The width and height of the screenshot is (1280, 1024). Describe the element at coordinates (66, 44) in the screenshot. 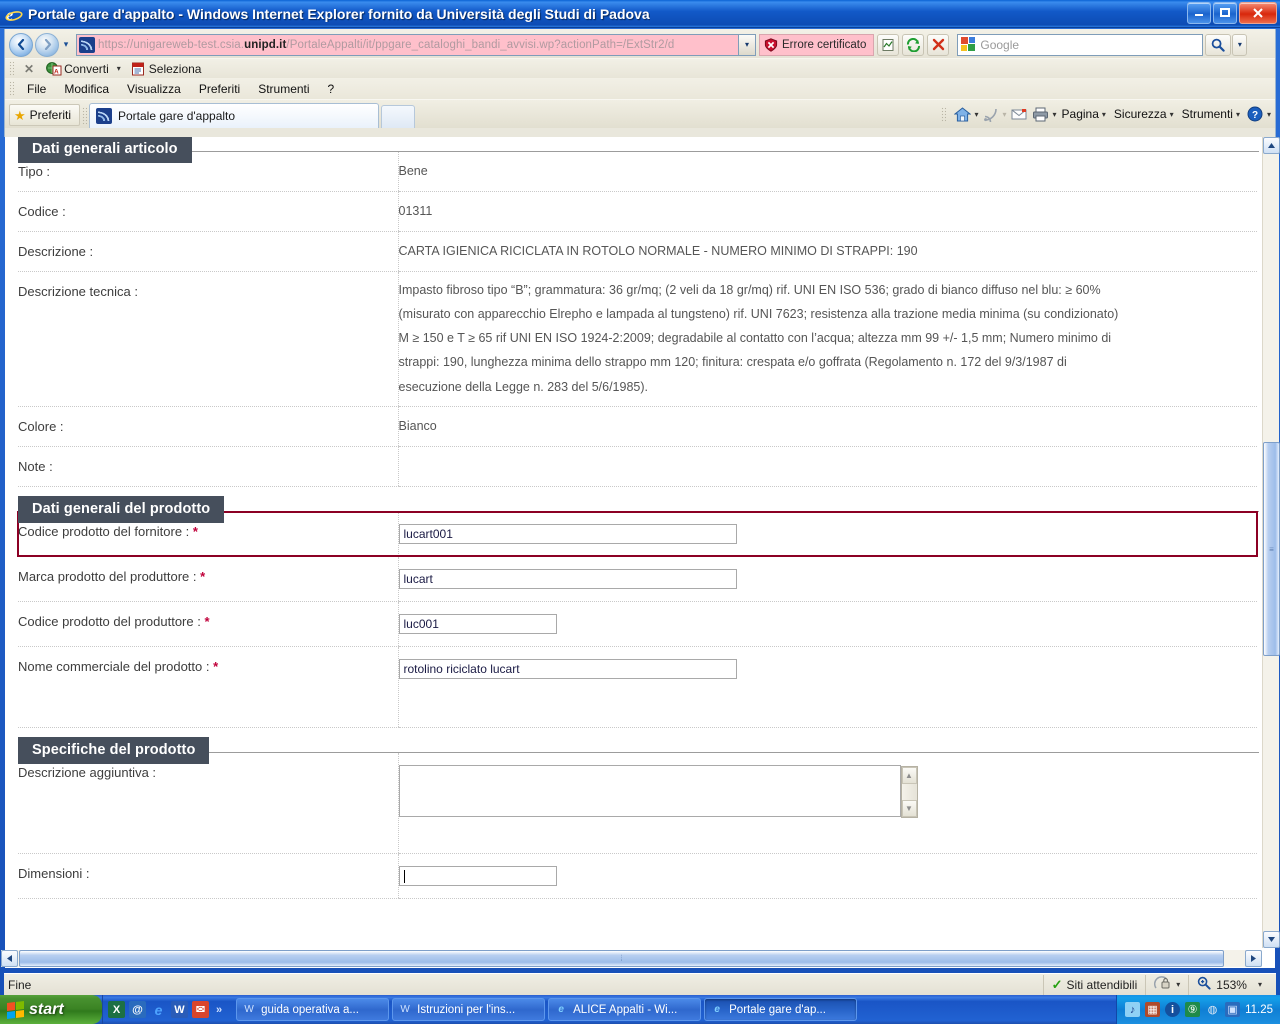

I see `history-dropdown-icon: ▾` at that location.